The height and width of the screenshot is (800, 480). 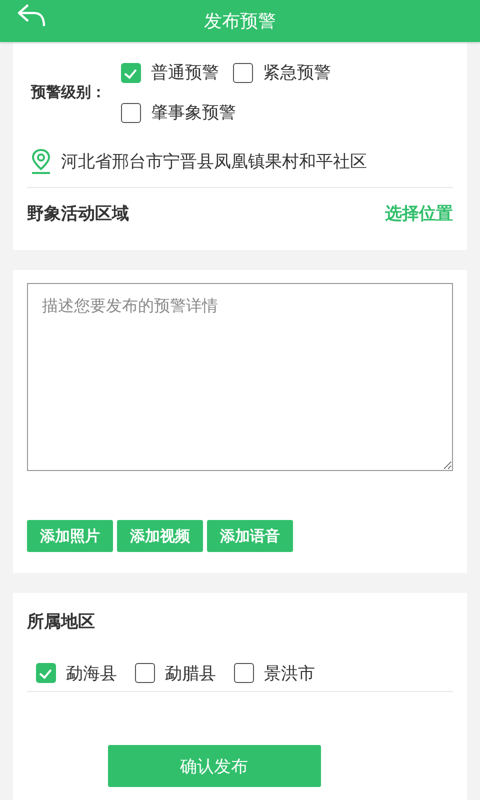 I want to click on option-label: 肇事象预警, so click(x=193, y=112).